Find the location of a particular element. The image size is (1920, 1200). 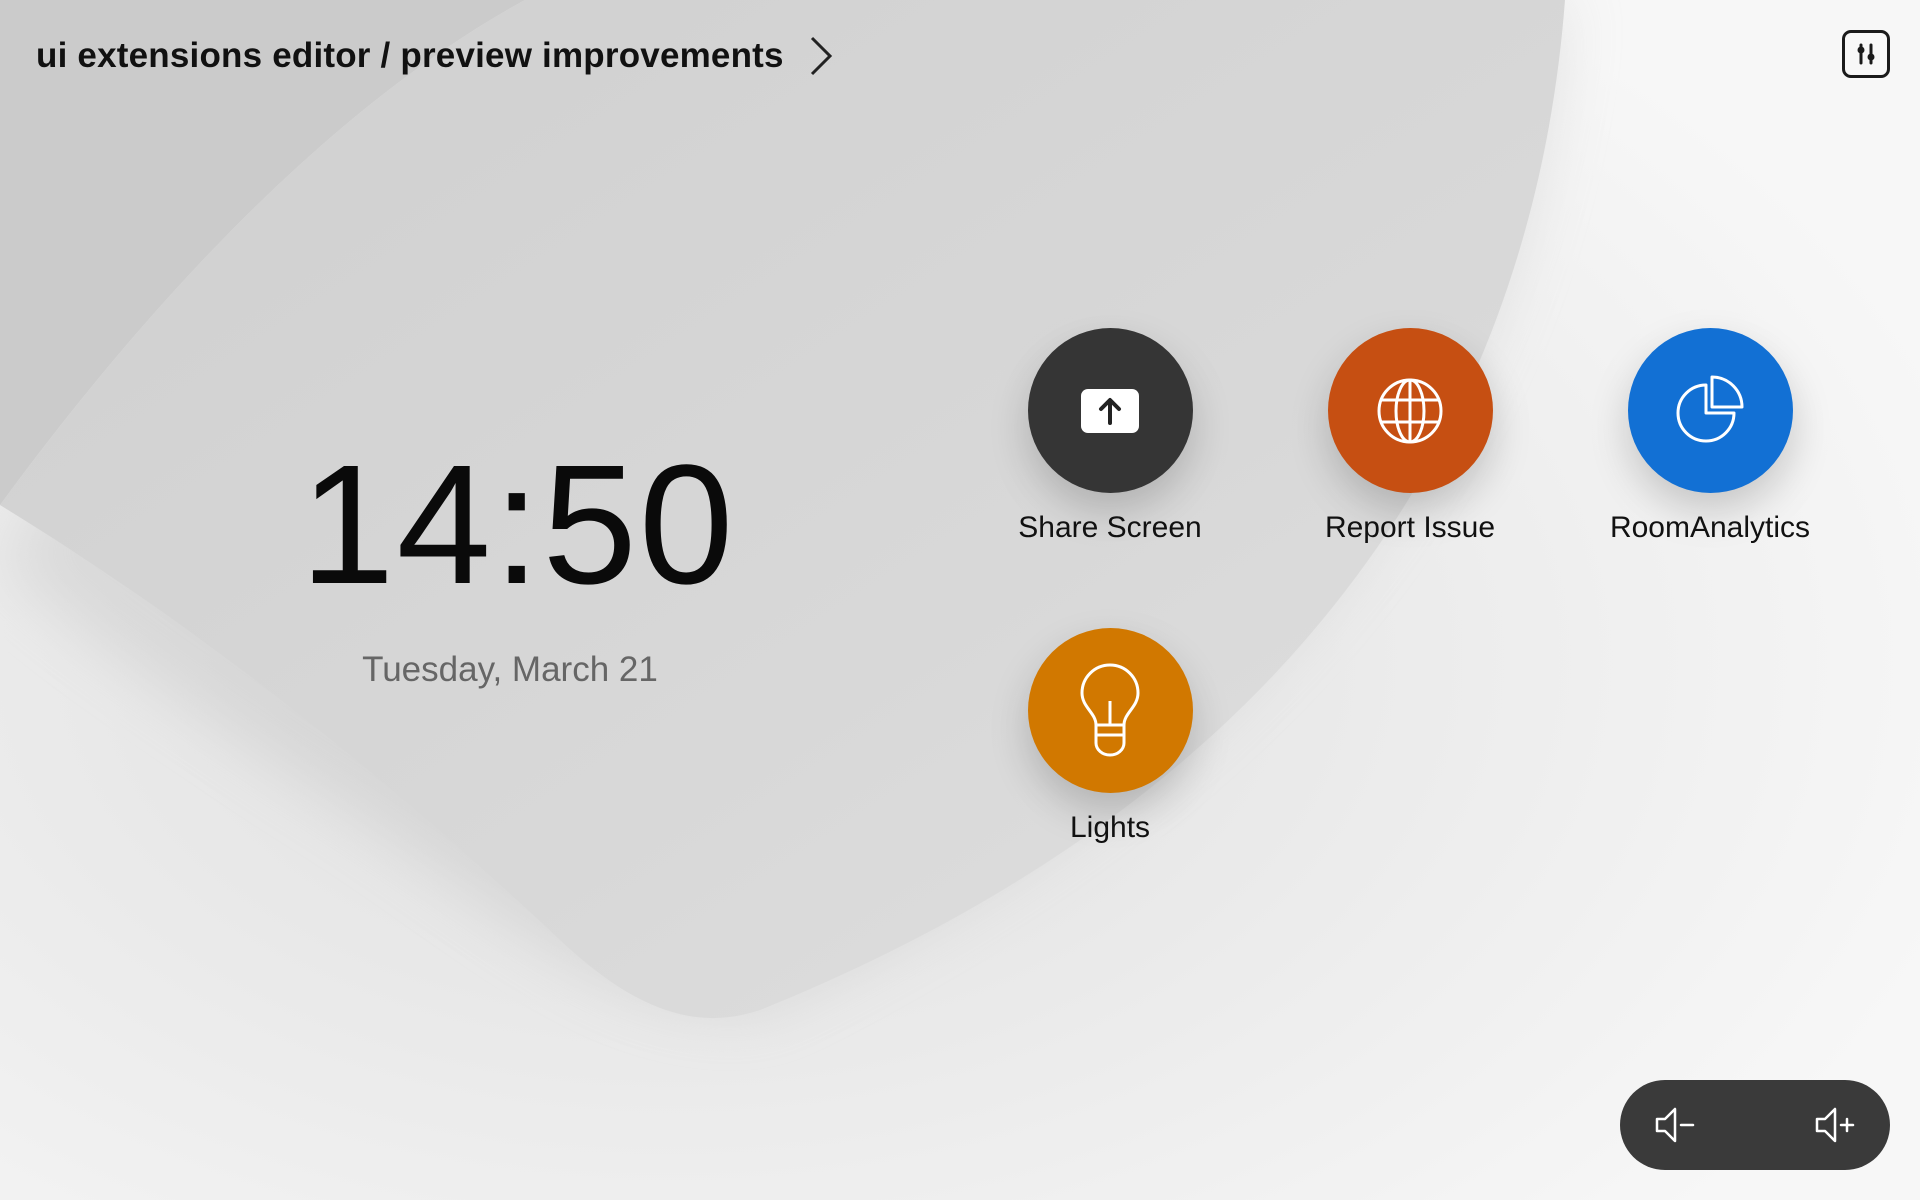

volume-down-icon is located at coordinates (1675, 1125).